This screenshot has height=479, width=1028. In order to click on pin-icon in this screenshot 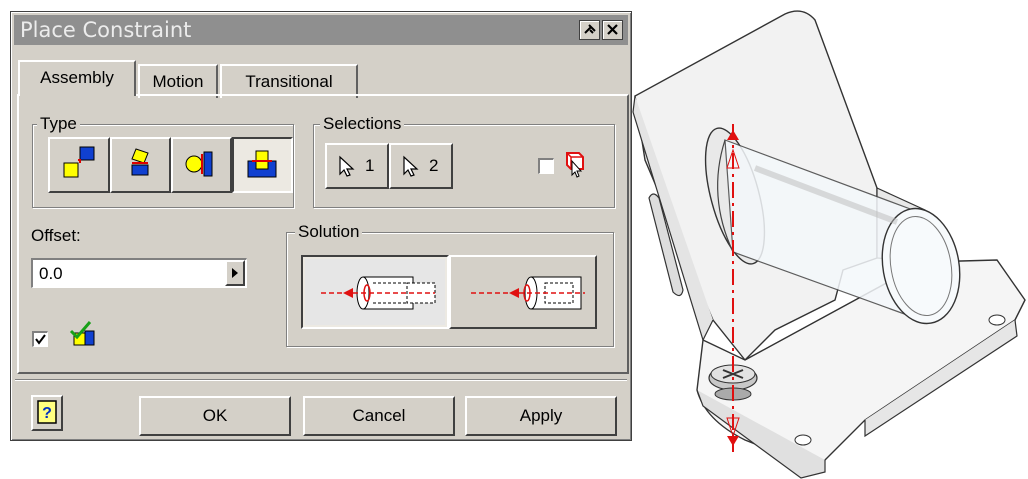, I will do `click(590, 29)`.